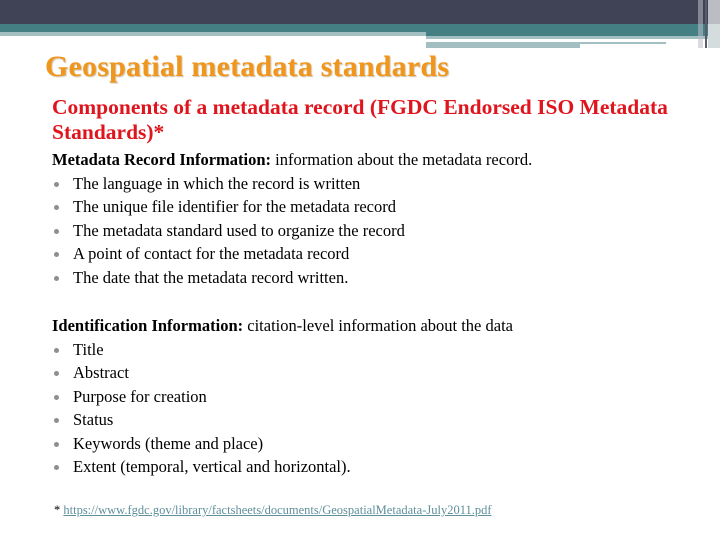  Describe the element at coordinates (282, 373) in the screenshot. I see `list-item: Abstract` at that location.